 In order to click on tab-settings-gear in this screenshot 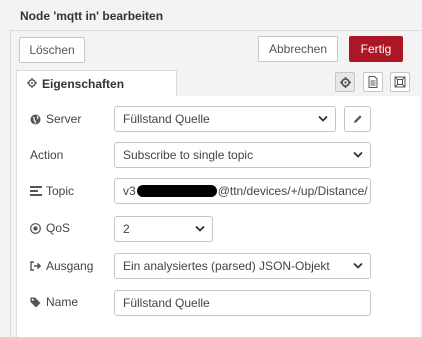, I will do `click(345, 82)`.